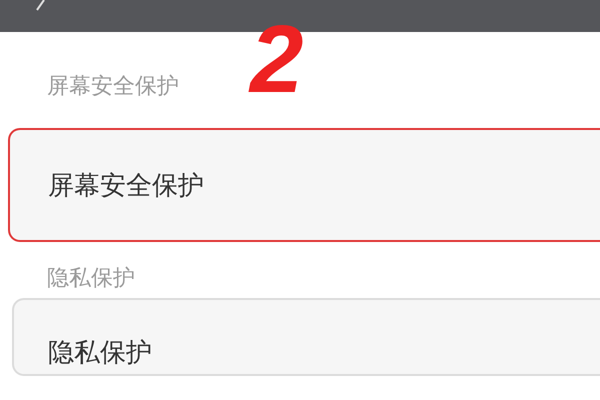 The height and width of the screenshot is (400, 600). Describe the element at coordinates (277, 60) in the screenshot. I see `annotation-number: 2` at that location.